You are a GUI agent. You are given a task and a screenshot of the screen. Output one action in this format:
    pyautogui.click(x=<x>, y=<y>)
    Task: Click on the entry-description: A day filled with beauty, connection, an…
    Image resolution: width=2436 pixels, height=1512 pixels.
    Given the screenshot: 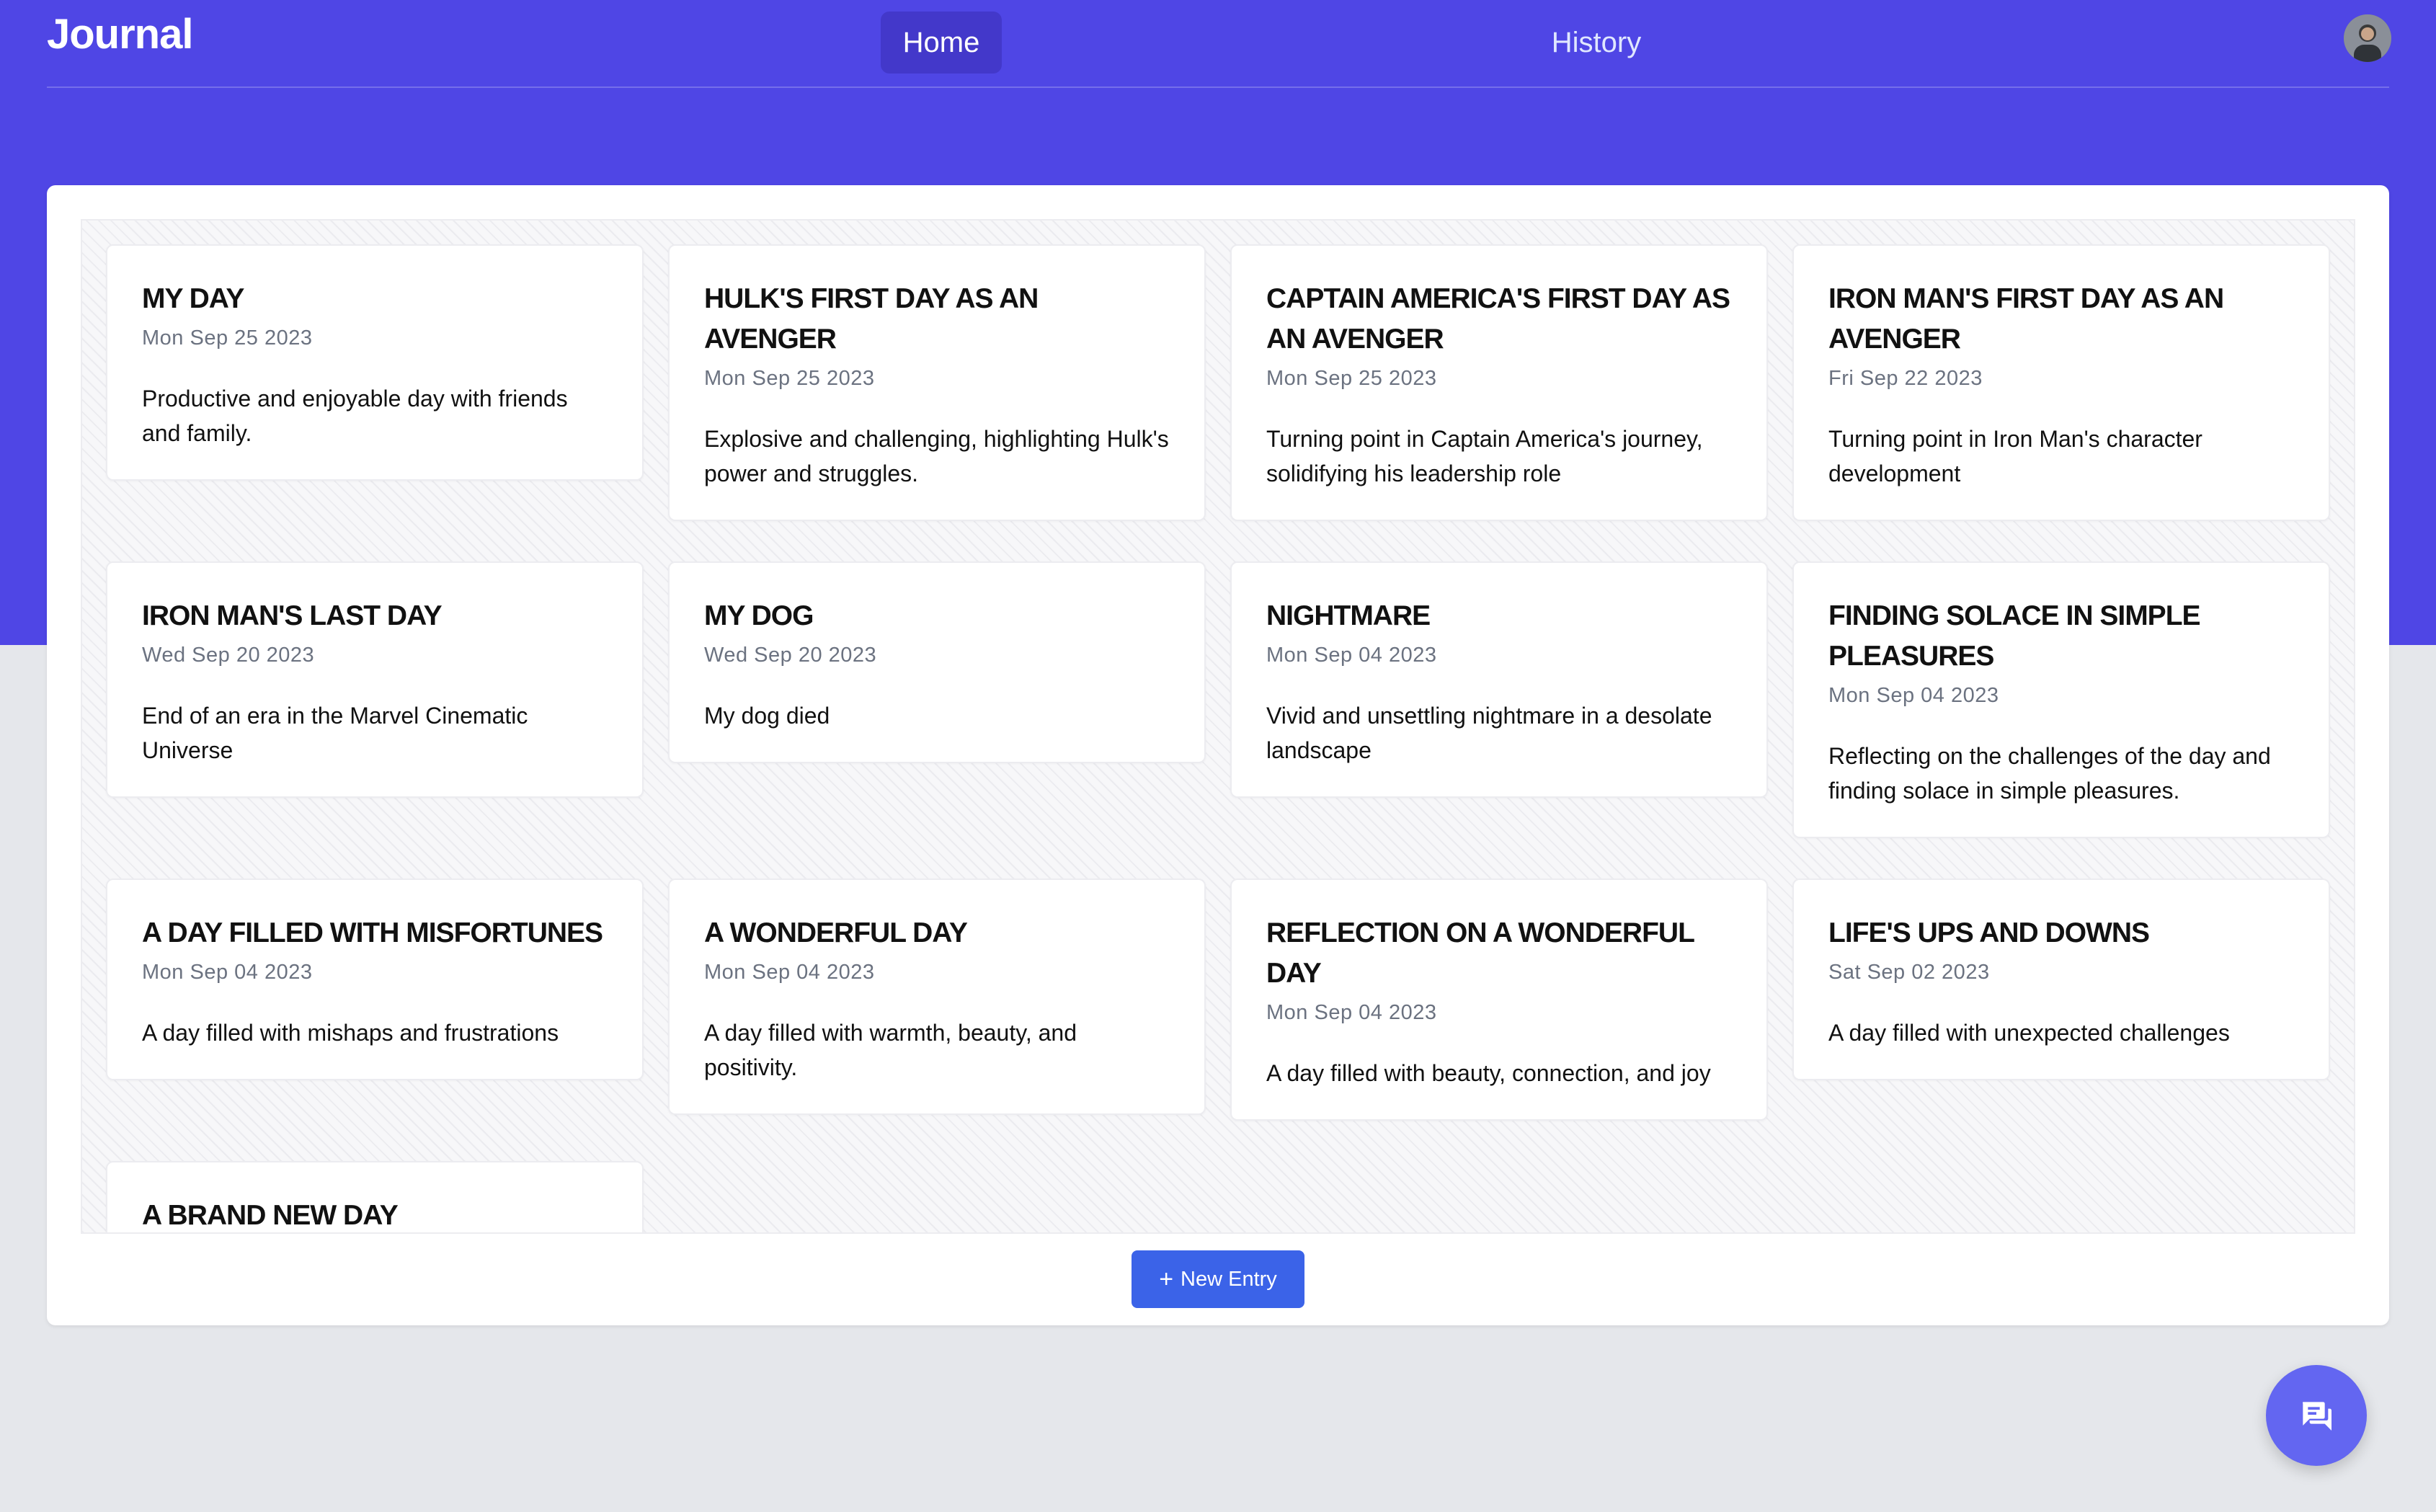 What is the action you would take?
    pyautogui.click(x=1488, y=1073)
    